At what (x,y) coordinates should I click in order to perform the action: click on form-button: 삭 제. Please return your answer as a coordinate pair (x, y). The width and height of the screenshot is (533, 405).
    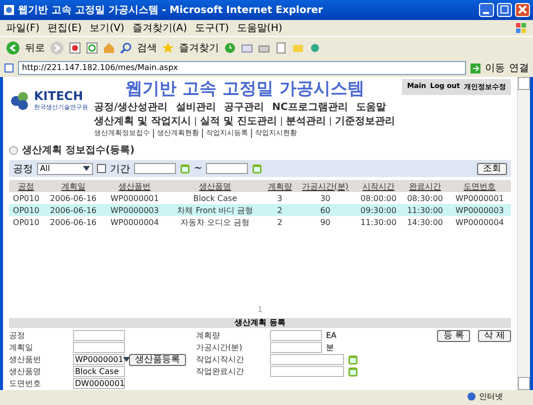
    Looking at the image, I should click on (494, 336).